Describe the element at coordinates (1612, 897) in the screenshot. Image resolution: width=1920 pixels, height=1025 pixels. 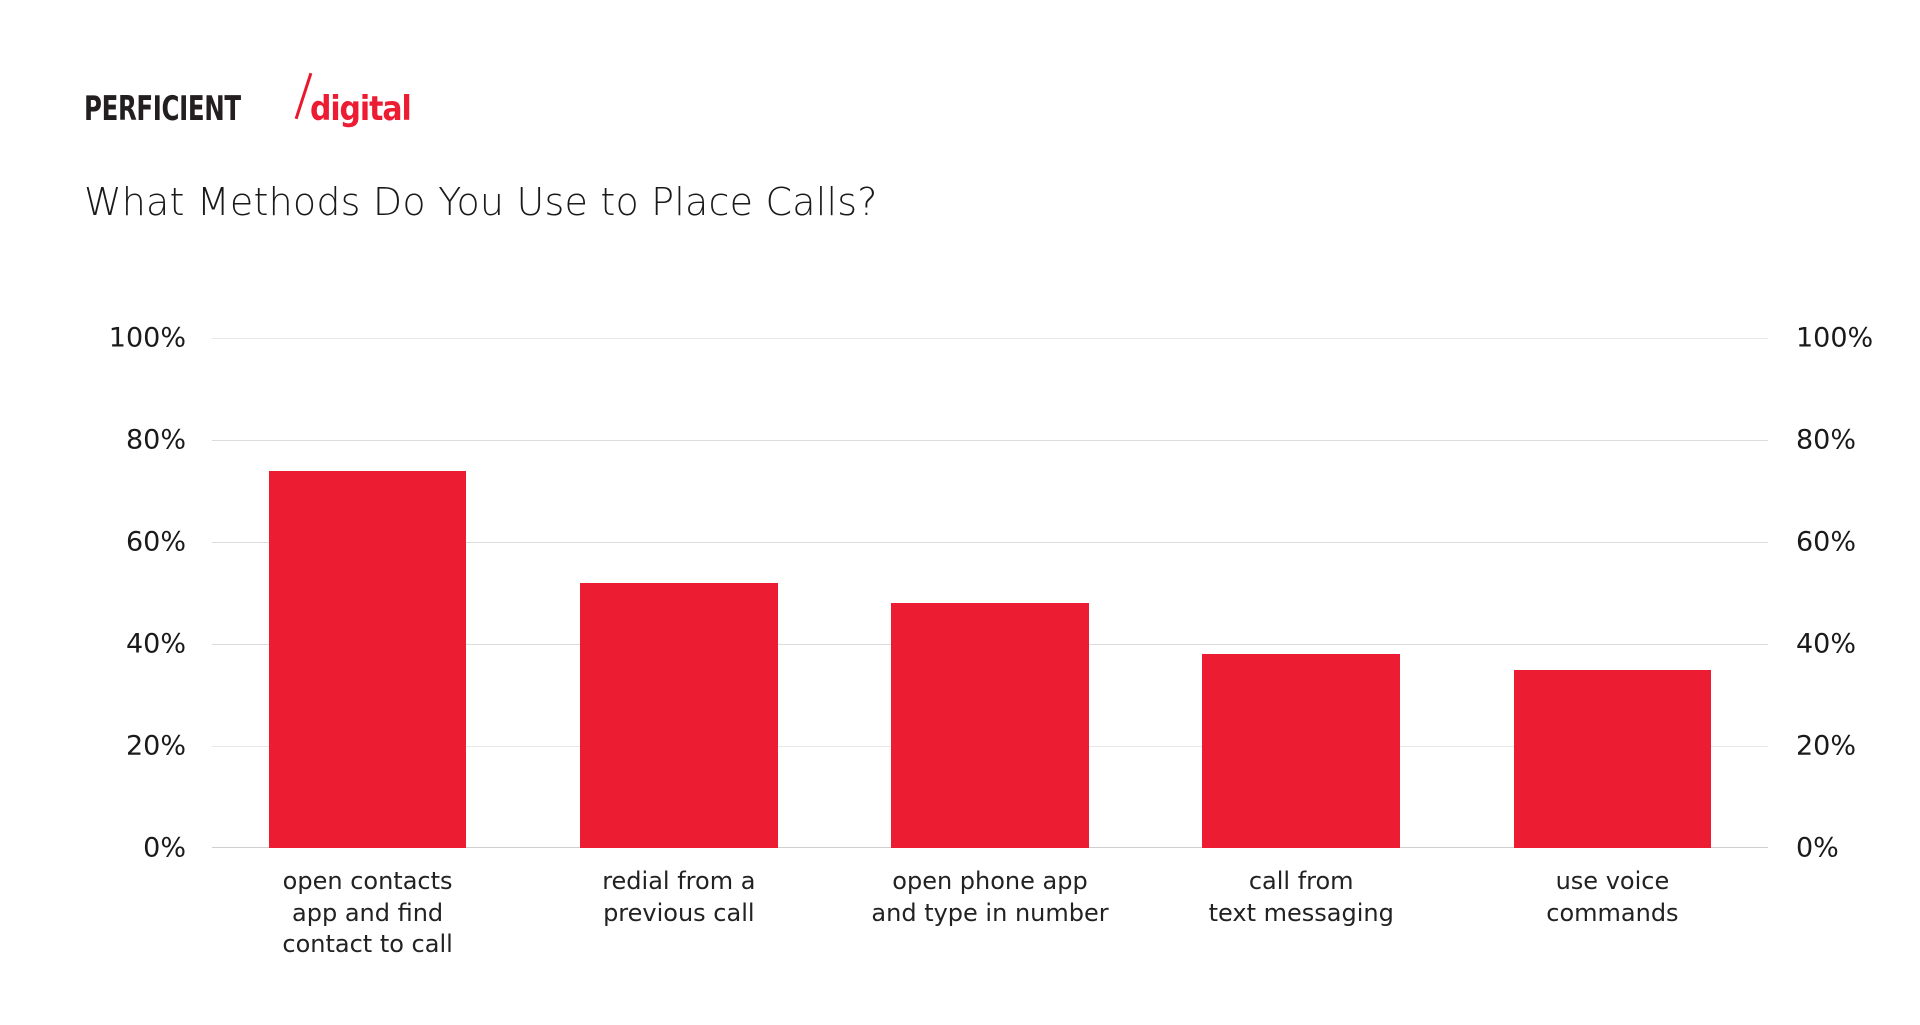
I see `x-axis-label-4: use voice commands` at that location.